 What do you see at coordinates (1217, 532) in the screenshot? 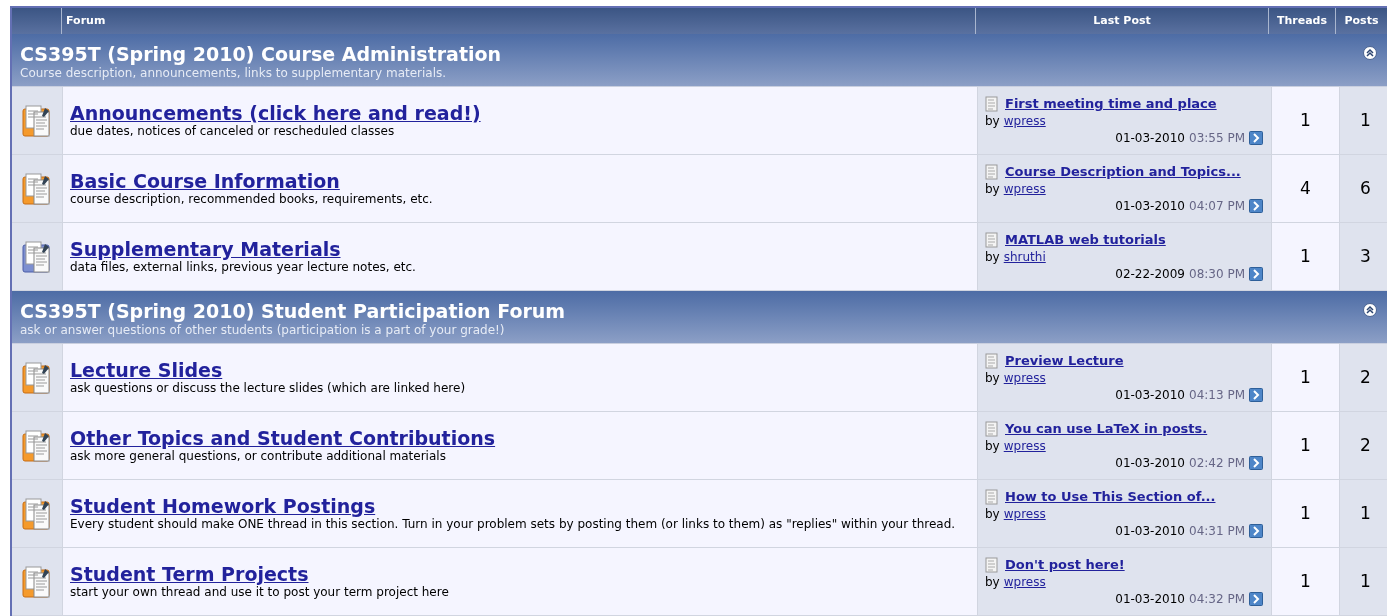
I see `post-time: 04:31 PM` at bounding box center [1217, 532].